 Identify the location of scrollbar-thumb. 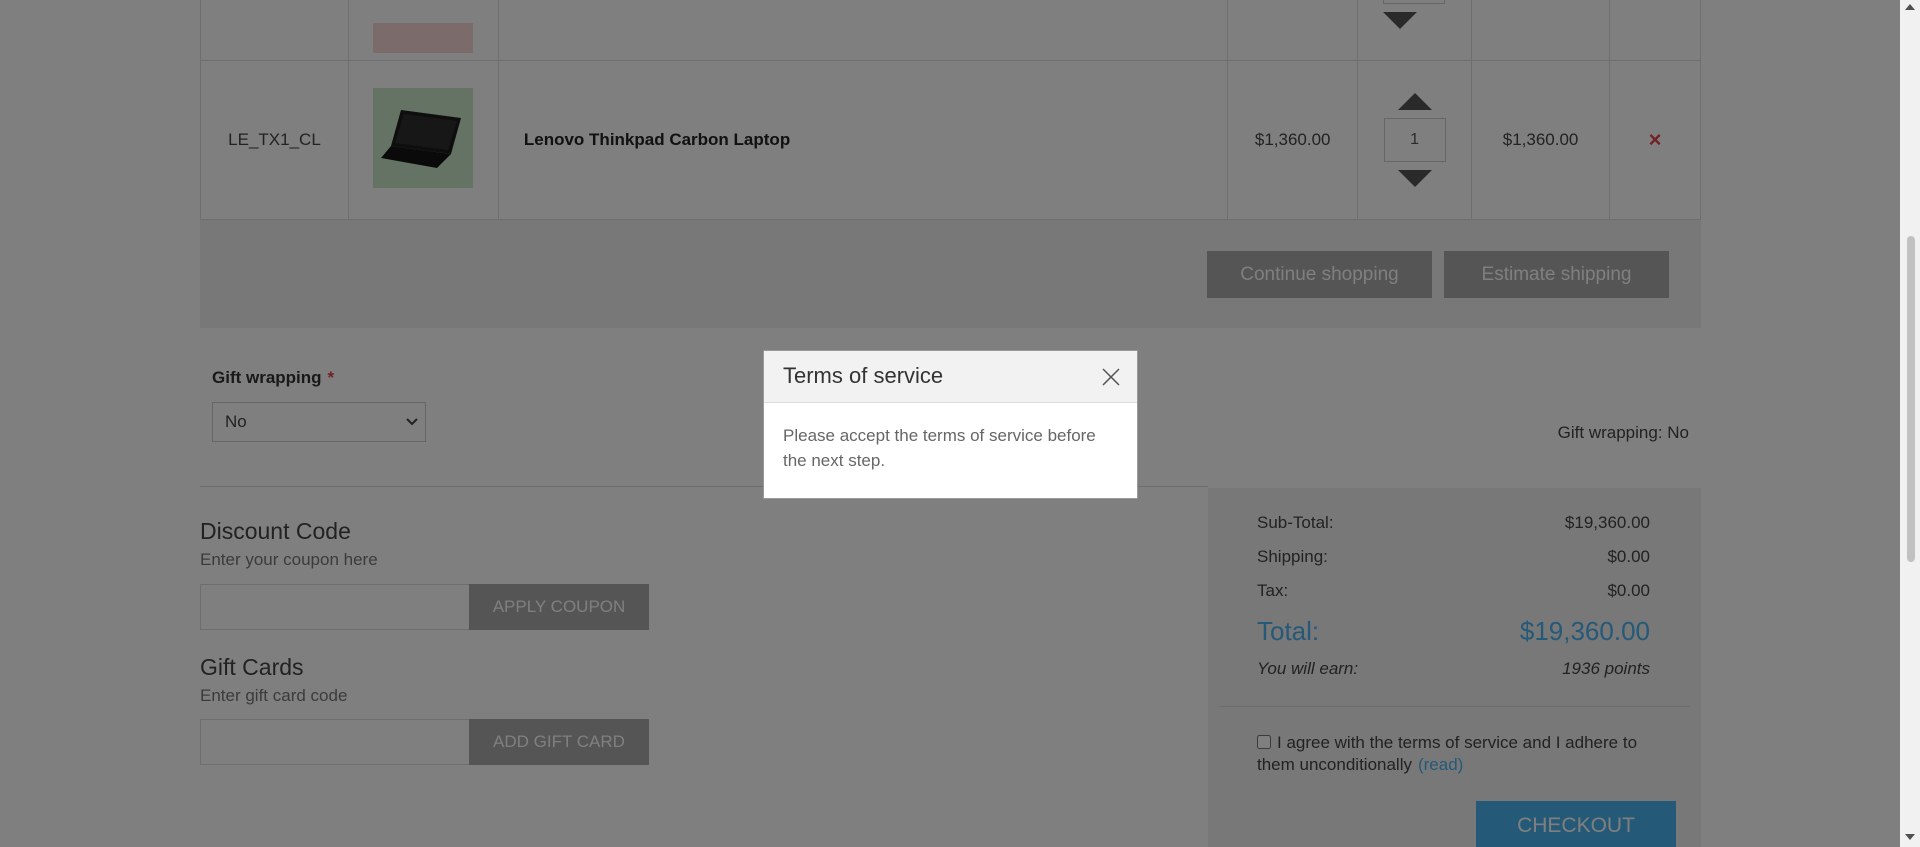
(1911, 399).